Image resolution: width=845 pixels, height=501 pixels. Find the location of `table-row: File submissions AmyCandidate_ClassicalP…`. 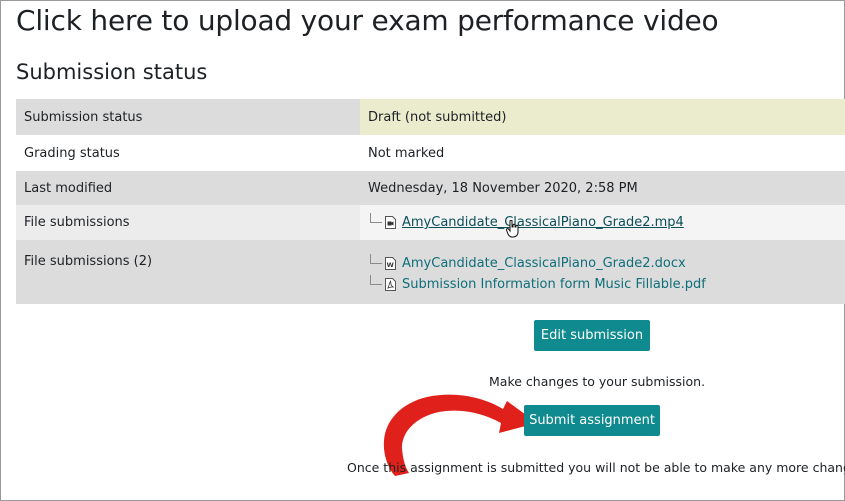

table-row: File submissions AmyCandidate_ClassicalP… is located at coordinates (430, 222).